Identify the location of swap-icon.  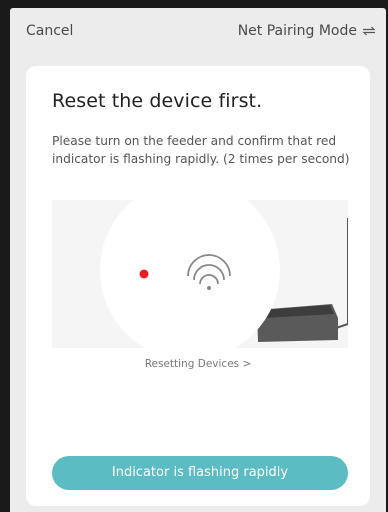
(369, 31).